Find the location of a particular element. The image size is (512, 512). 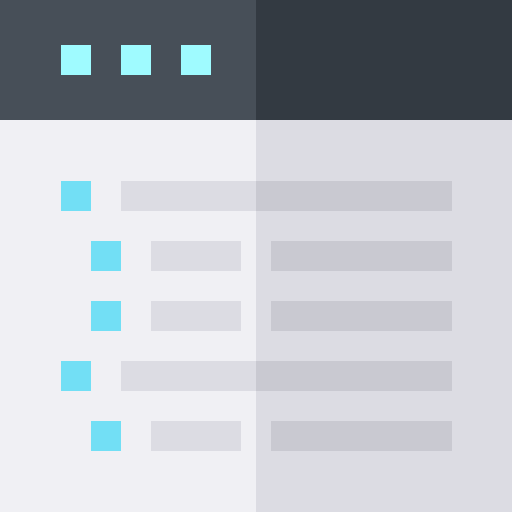

window-dot-2-icon is located at coordinates (136, 60).